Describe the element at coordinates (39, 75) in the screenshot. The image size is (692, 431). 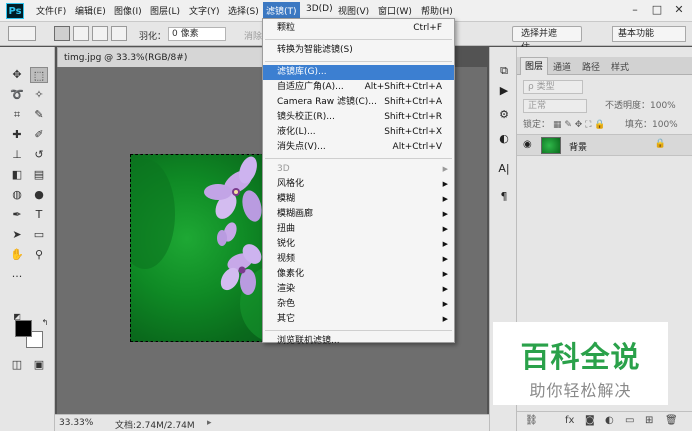
I see `rectangular-marquee-tool-icon: ⬚` at that location.